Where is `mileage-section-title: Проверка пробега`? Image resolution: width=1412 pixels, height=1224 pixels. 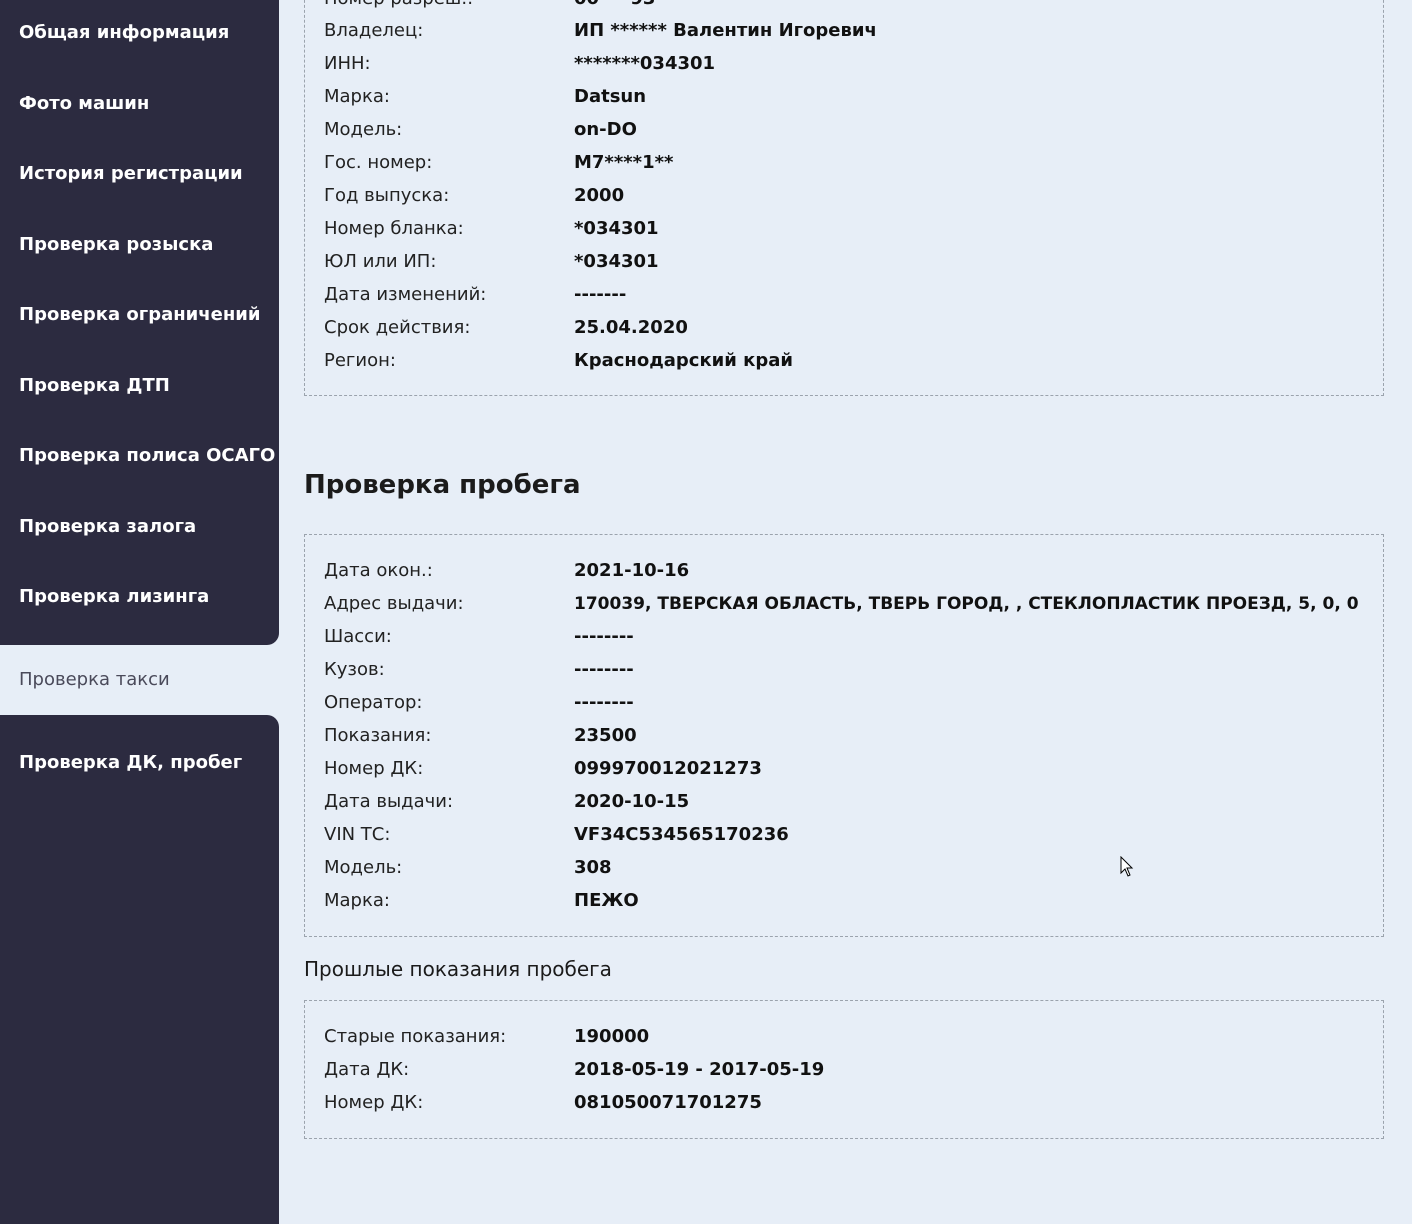 mileage-section-title: Проверка пробега is located at coordinates (442, 485).